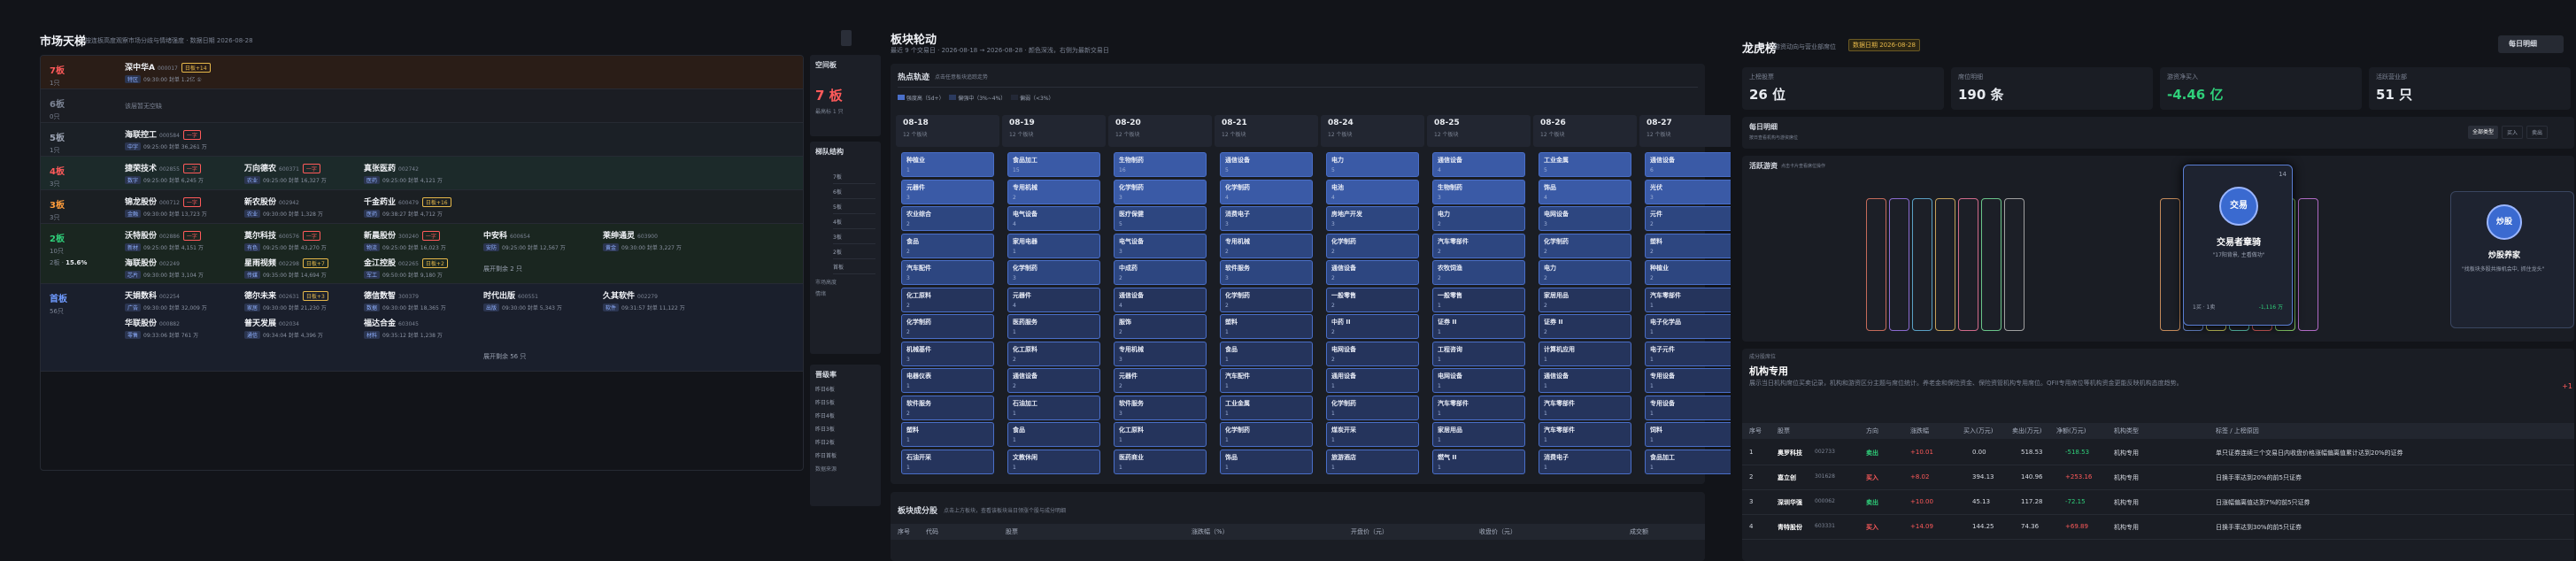  I want to click on sector-tile: 电池 4, so click(1372, 191).